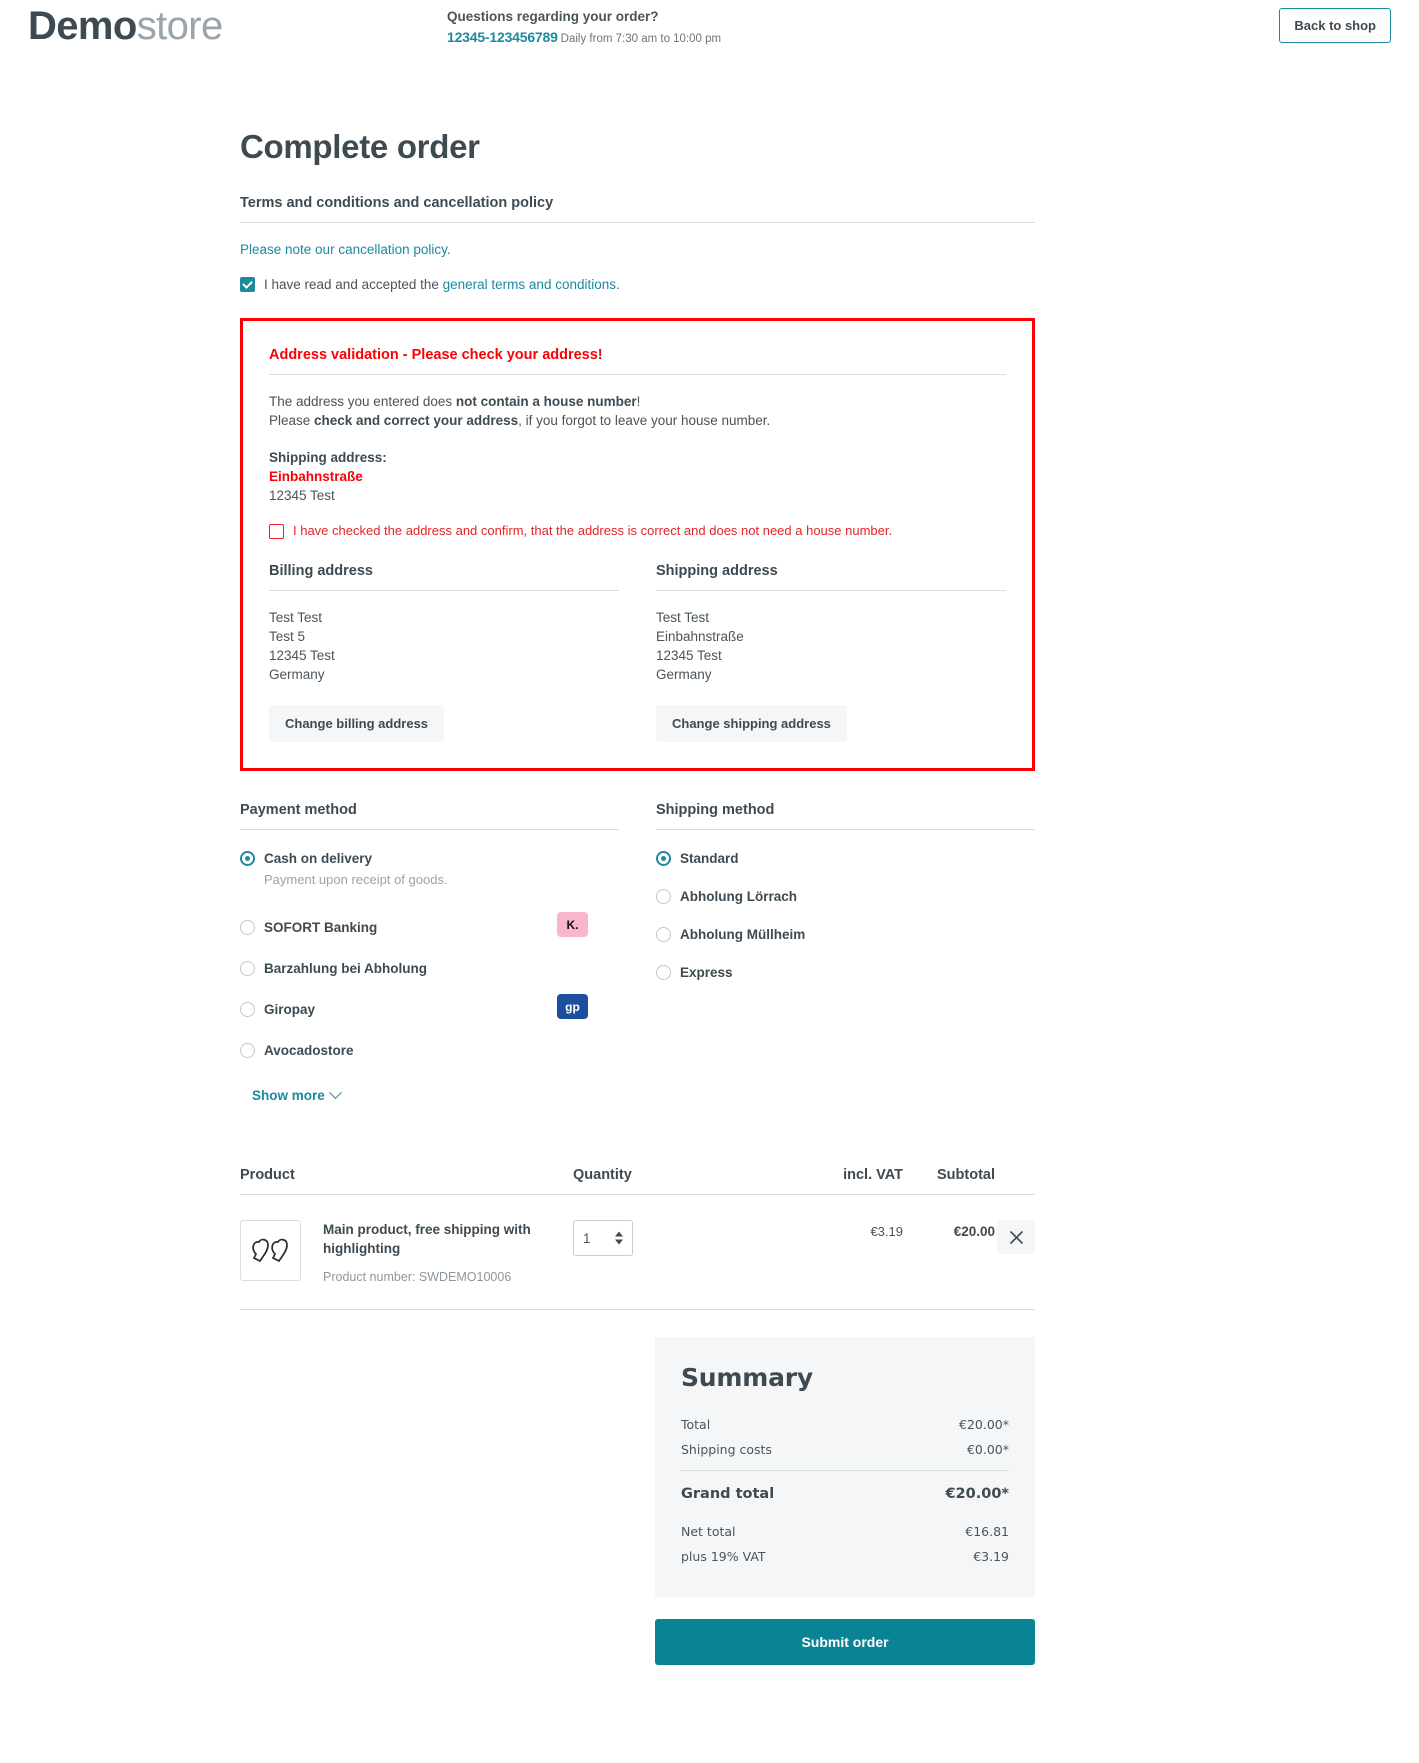 Image resolution: width=1419 pixels, height=1763 pixels. What do you see at coordinates (683, 617) in the screenshot?
I see `shipping-line: Test Test` at bounding box center [683, 617].